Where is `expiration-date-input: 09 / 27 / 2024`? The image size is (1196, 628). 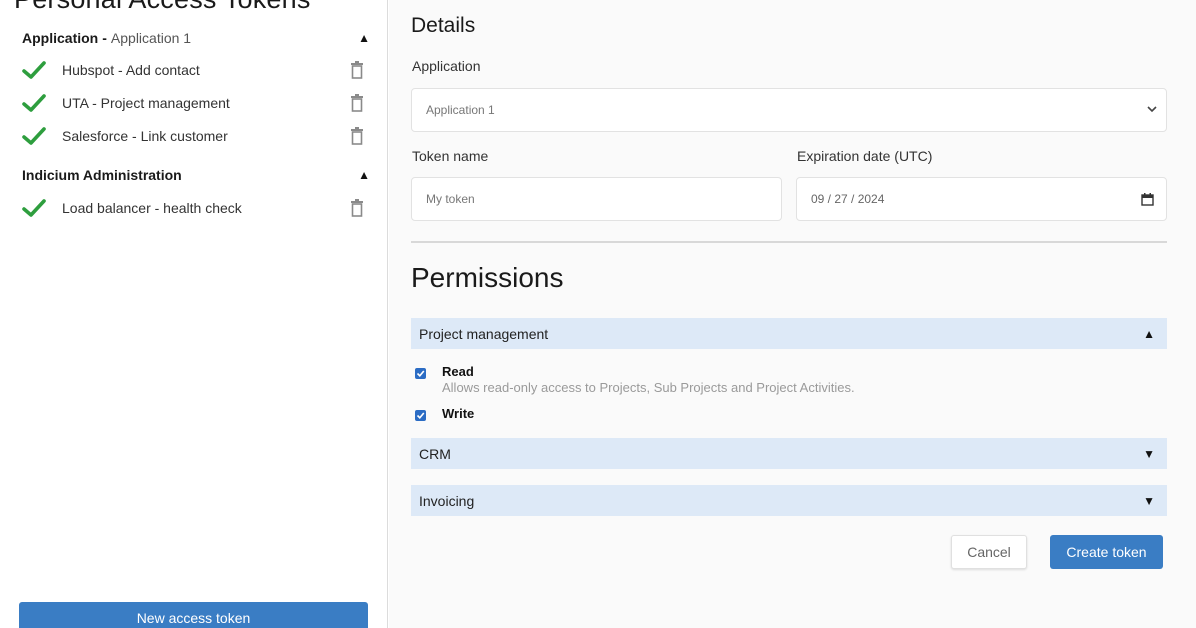 expiration-date-input: 09 / 27 / 2024 is located at coordinates (981, 199).